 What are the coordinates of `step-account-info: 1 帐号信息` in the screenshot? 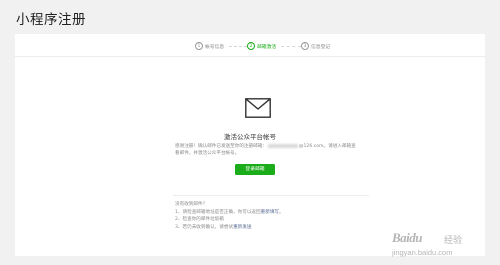 It's located at (209, 46).